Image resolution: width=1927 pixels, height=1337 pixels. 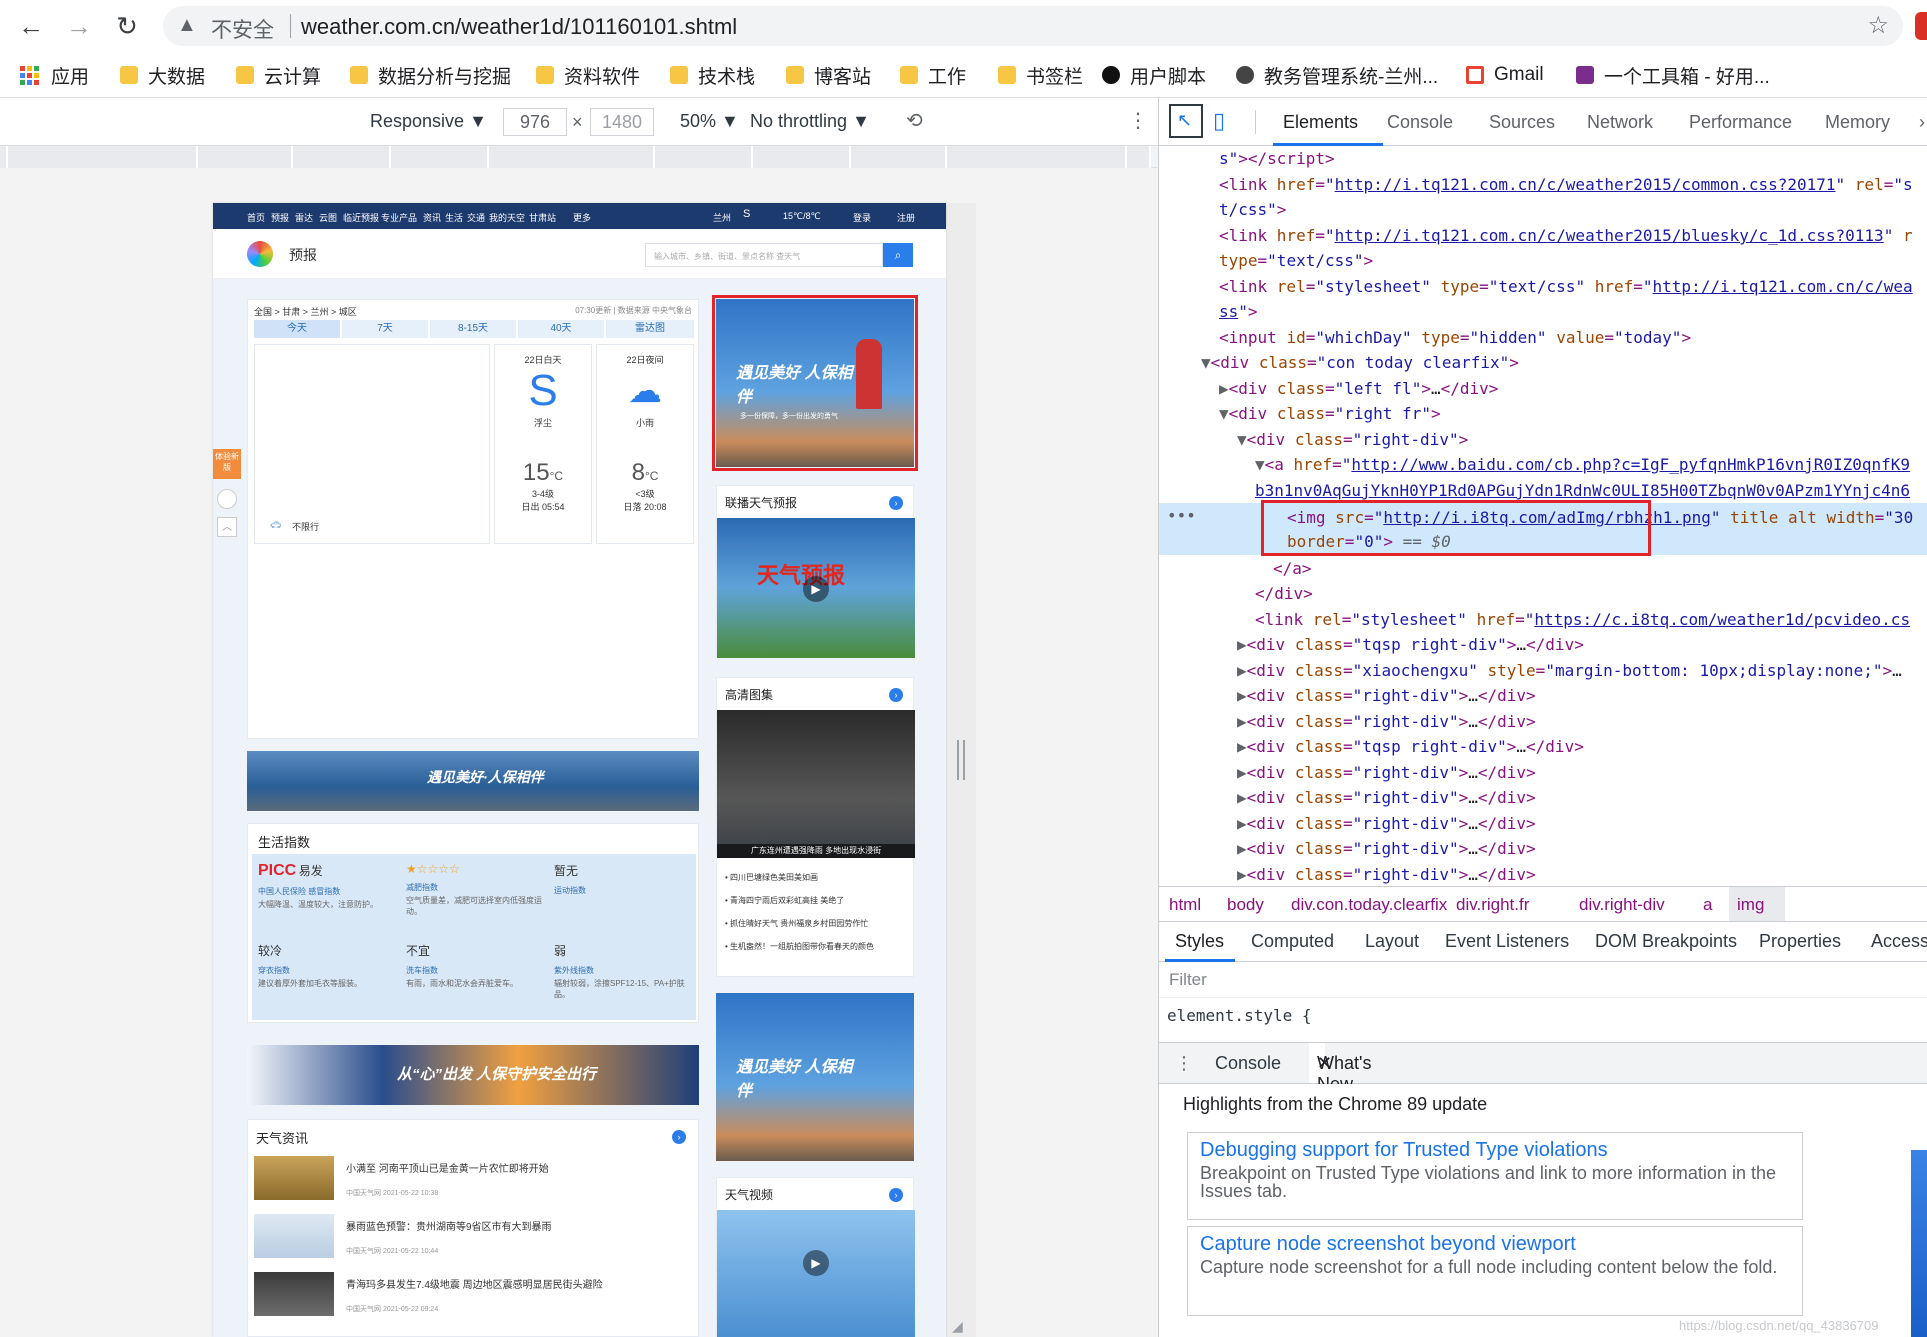 I want to click on site-city: 兰州, so click(x=722, y=217).